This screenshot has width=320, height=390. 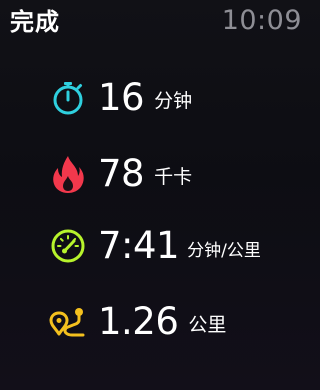 I want to click on distance-unit: 公里, so click(x=207, y=325).